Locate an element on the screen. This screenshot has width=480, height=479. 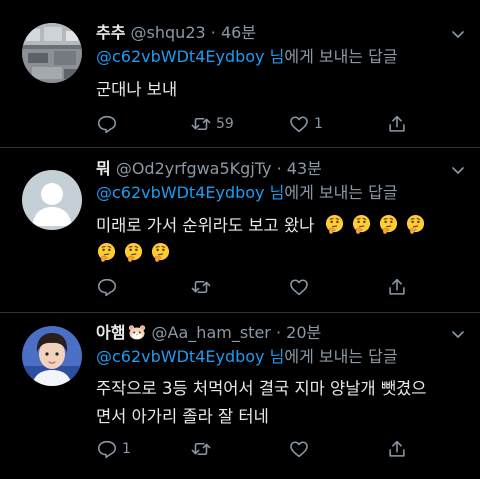
tweet-text-line: 미래로 가서 순위라도 보고 왔나 is located at coordinates (205, 225).